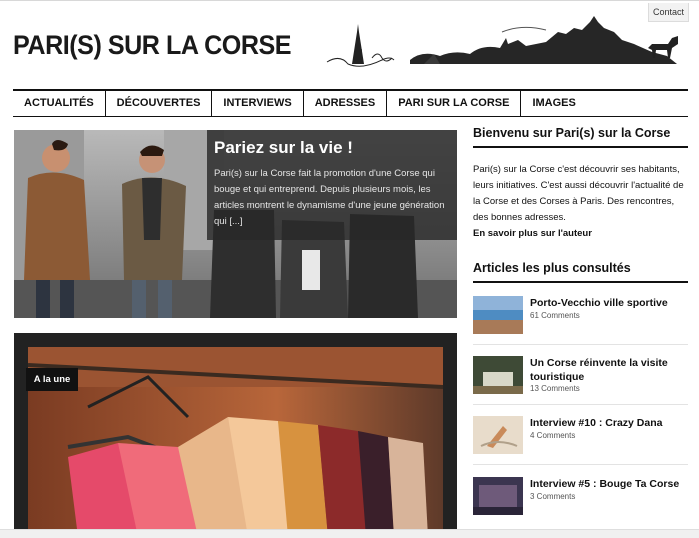  I want to click on post-title: Porto-Vecchio ville sportive, so click(609, 303).